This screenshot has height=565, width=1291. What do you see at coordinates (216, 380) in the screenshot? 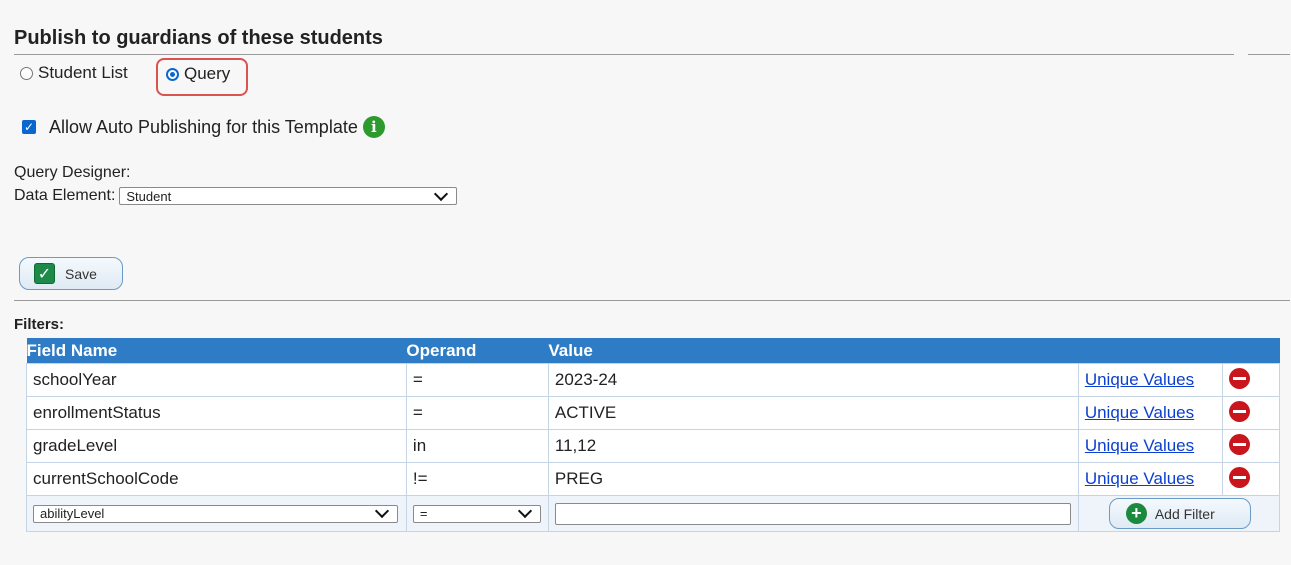
I see `field-name-cell: schoolYear` at bounding box center [216, 380].